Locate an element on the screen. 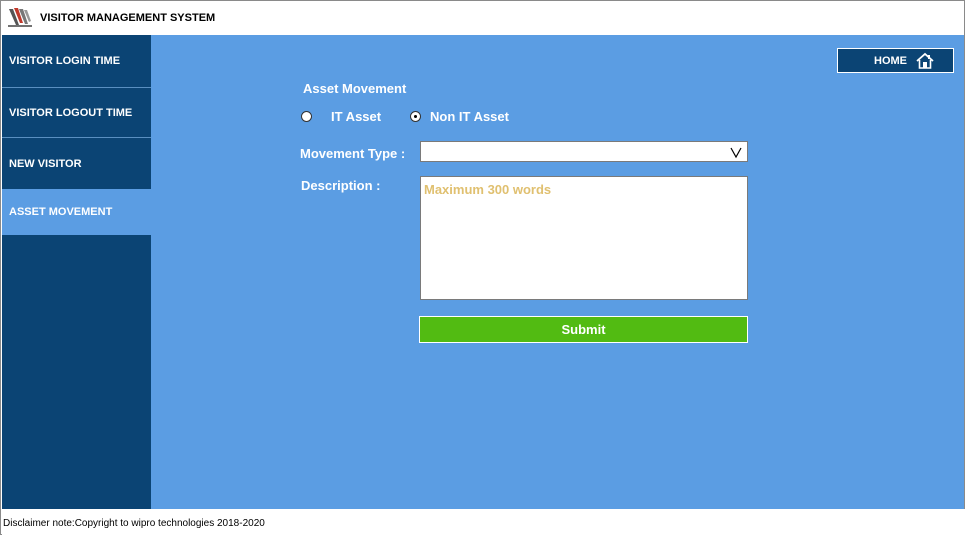 This screenshot has height=535, width=965. it-asset-radio is located at coordinates (306, 116).